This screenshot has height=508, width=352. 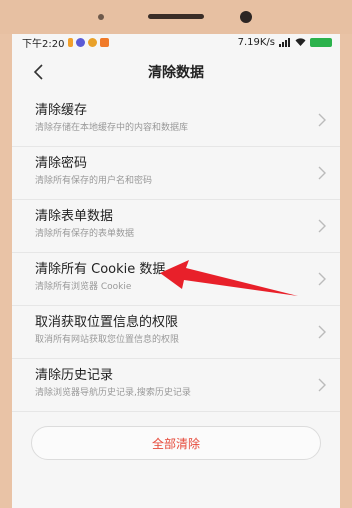 I want to click on status-time: 下午2:20, so click(x=43, y=44).